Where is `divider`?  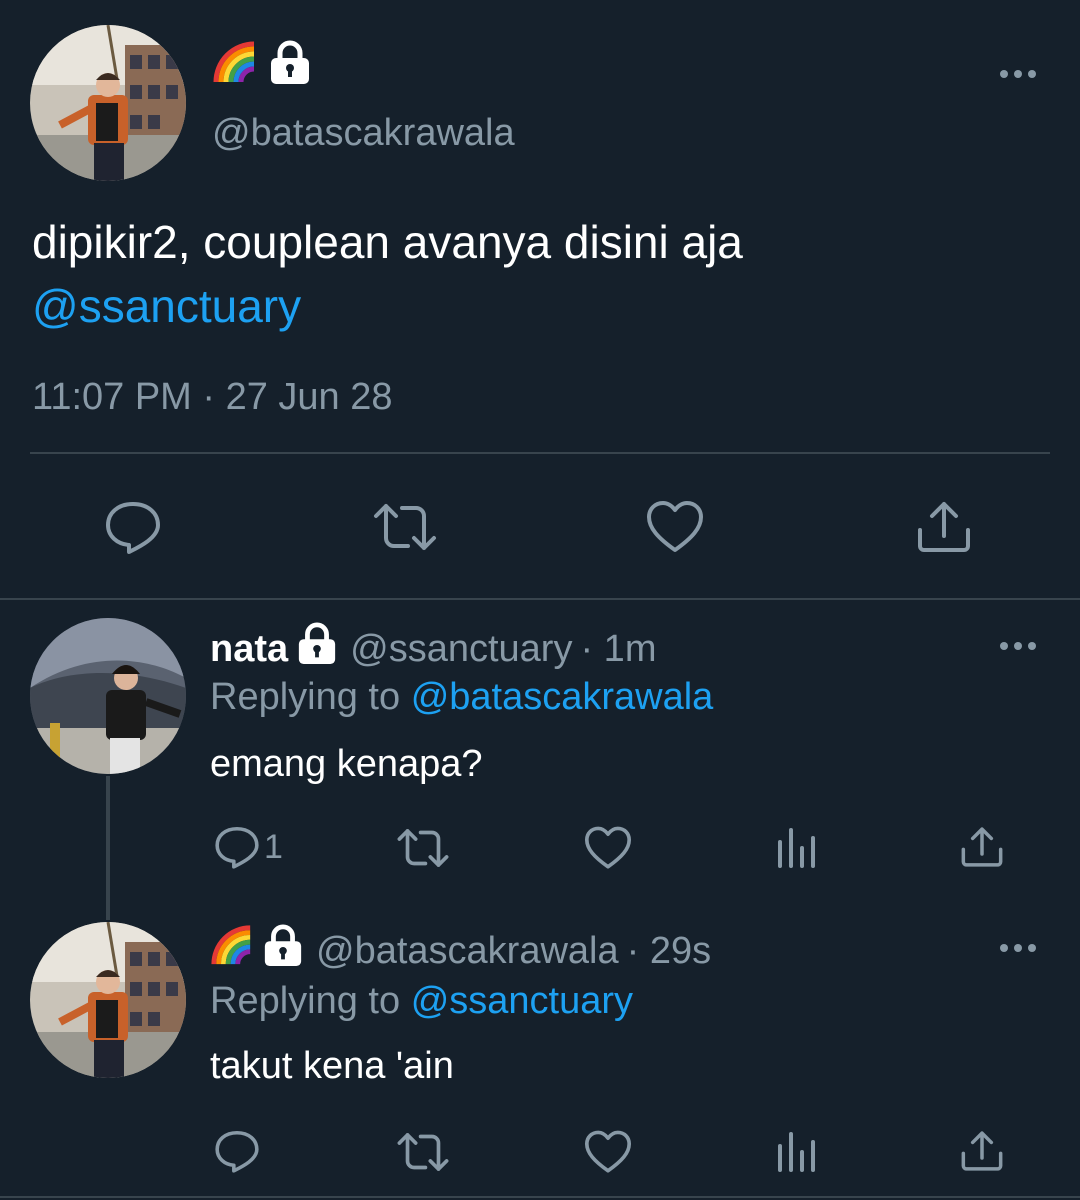 divider is located at coordinates (540, 453).